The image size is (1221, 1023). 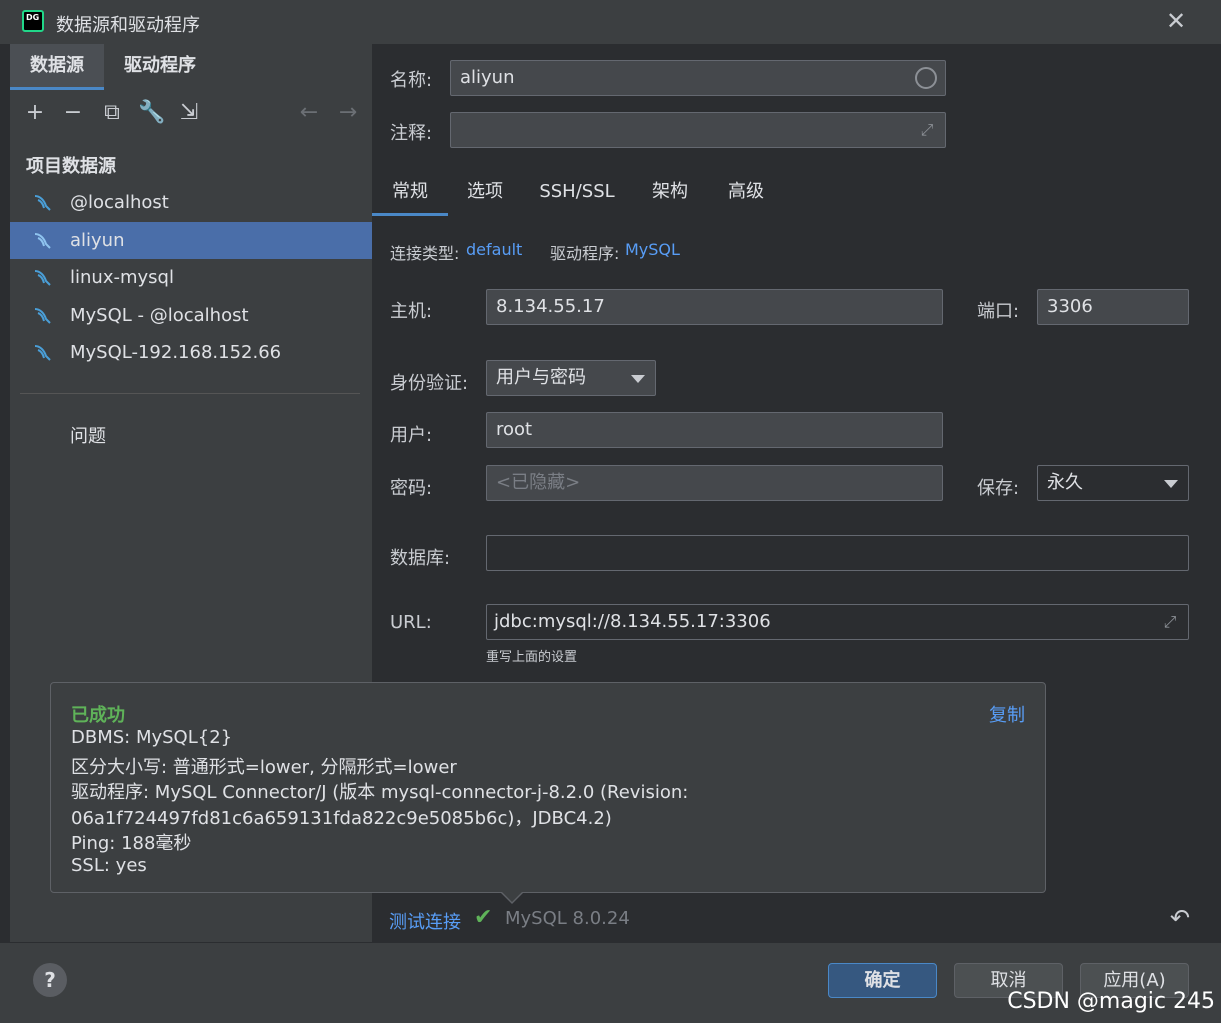 I want to click on copy-link: 复制, so click(x=1007, y=714).